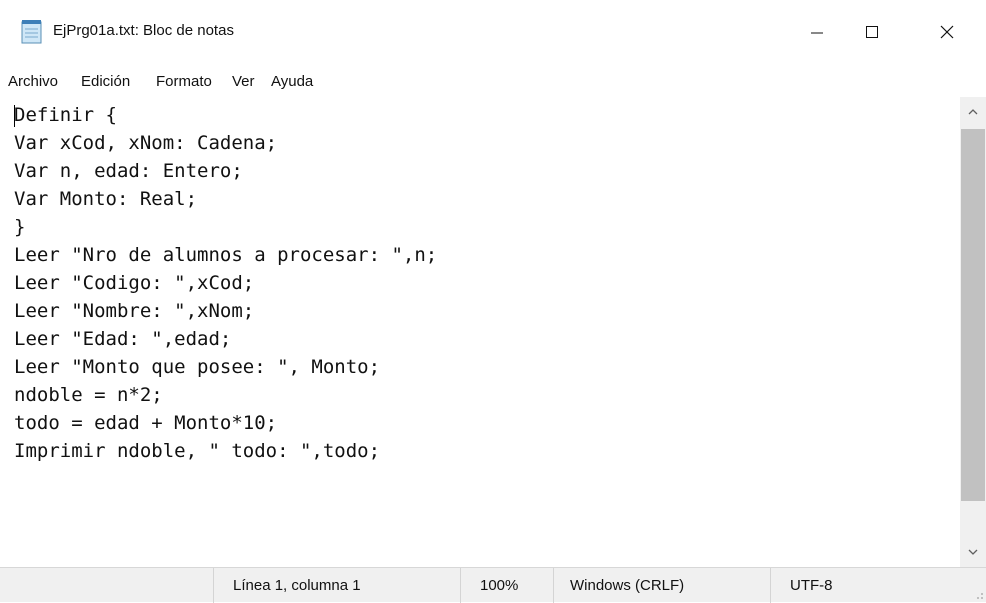 The height and width of the screenshot is (603, 986). I want to click on code-line: Leer "Codigo: ",xCod;, so click(134, 283).